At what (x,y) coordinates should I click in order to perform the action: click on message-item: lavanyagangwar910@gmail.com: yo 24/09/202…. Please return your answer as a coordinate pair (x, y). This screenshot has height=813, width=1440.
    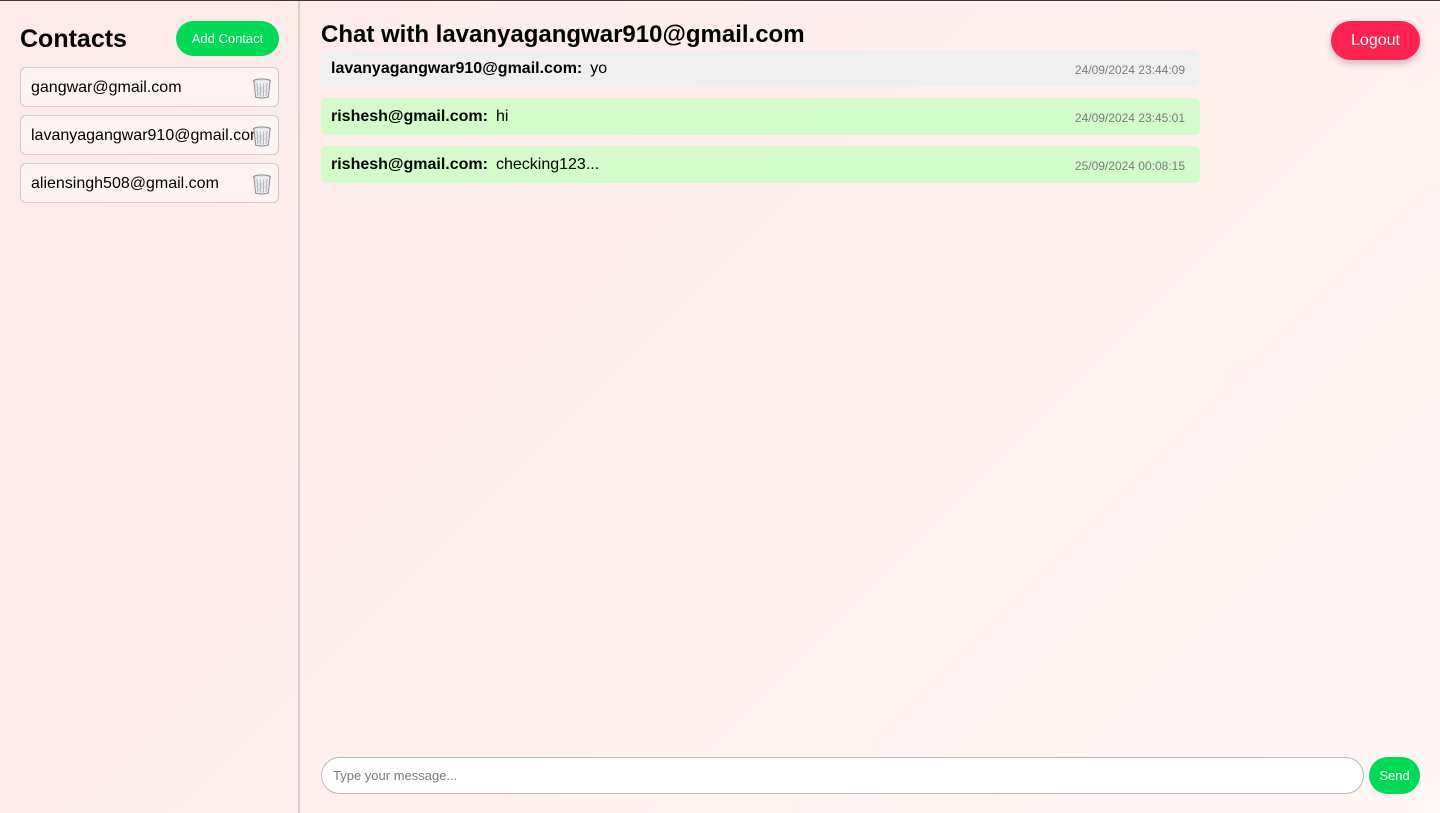
    Looking at the image, I should click on (760, 68).